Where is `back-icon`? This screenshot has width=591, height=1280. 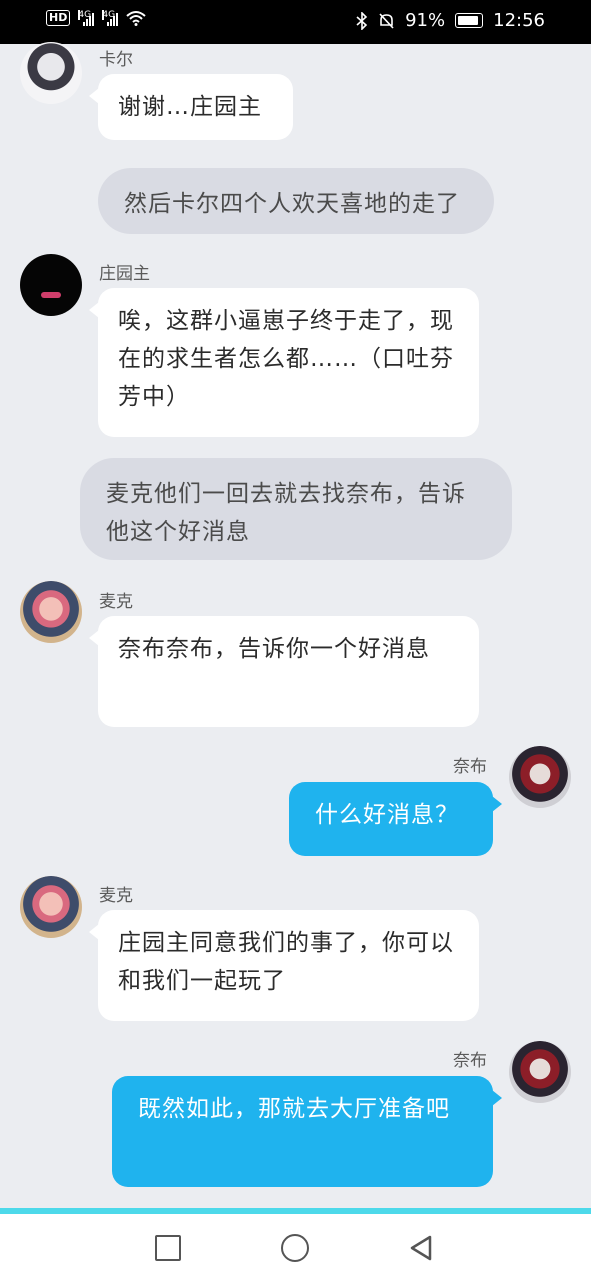 back-icon is located at coordinates (421, 1248).